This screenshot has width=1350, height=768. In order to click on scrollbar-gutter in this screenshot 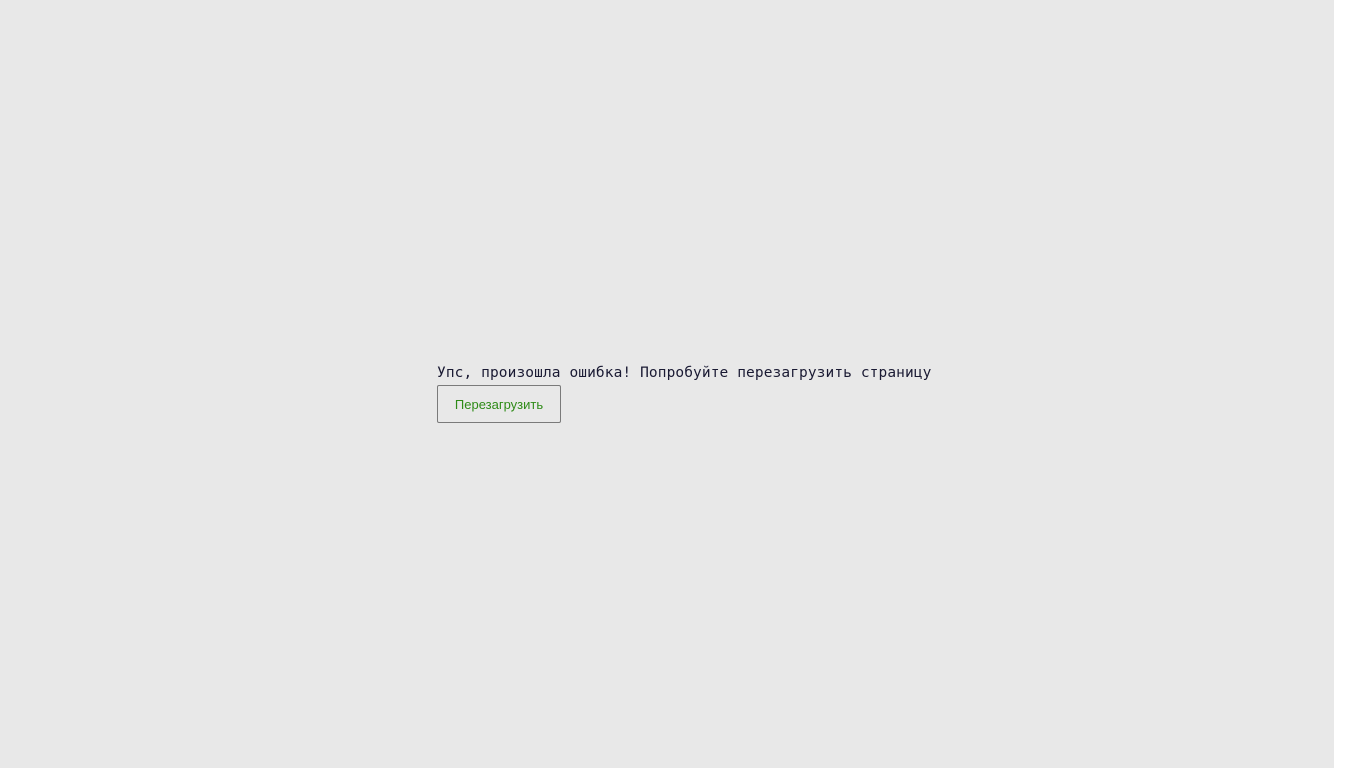, I will do `click(1342, 384)`.